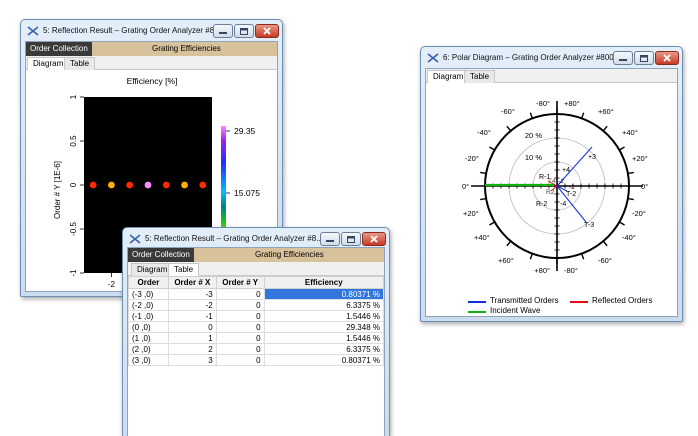 This screenshot has width=698, height=436. I want to click on table-row: (3 ,0) 3 0 0.80371 %, so click(256, 360).